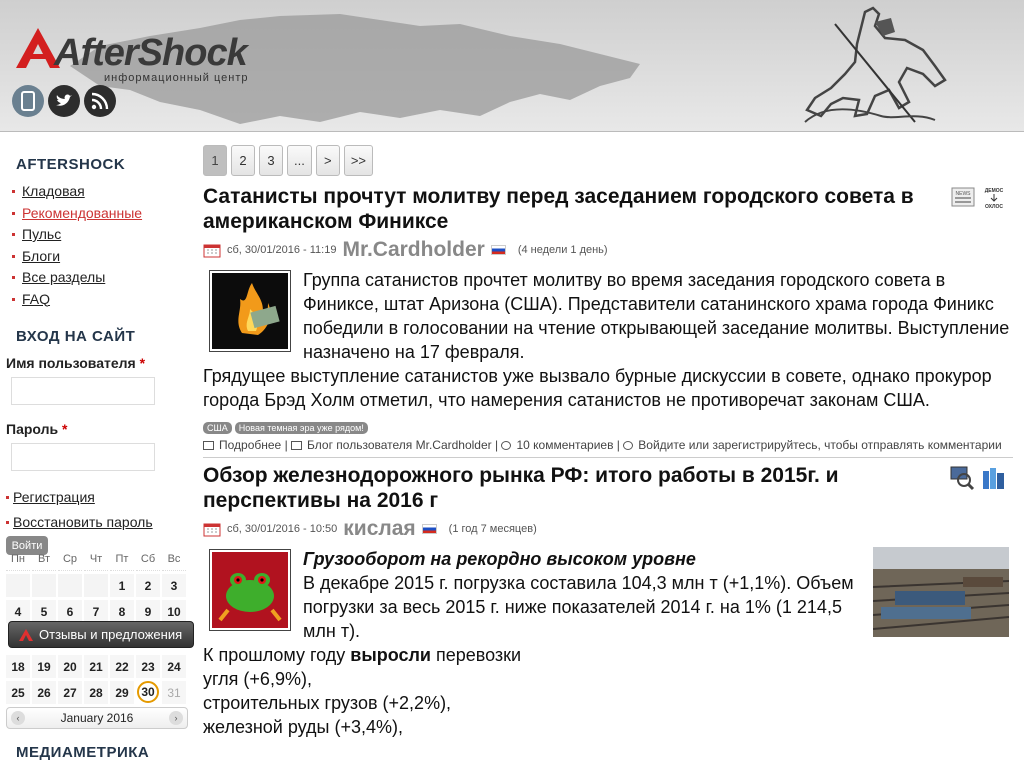 The image size is (1024, 768). I want to click on article-author: кислая, so click(379, 529).